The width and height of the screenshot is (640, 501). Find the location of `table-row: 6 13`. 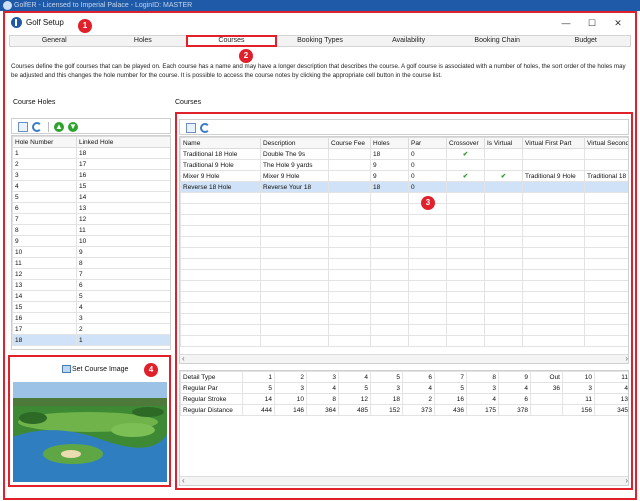

table-row: 6 13 is located at coordinates (91, 208).